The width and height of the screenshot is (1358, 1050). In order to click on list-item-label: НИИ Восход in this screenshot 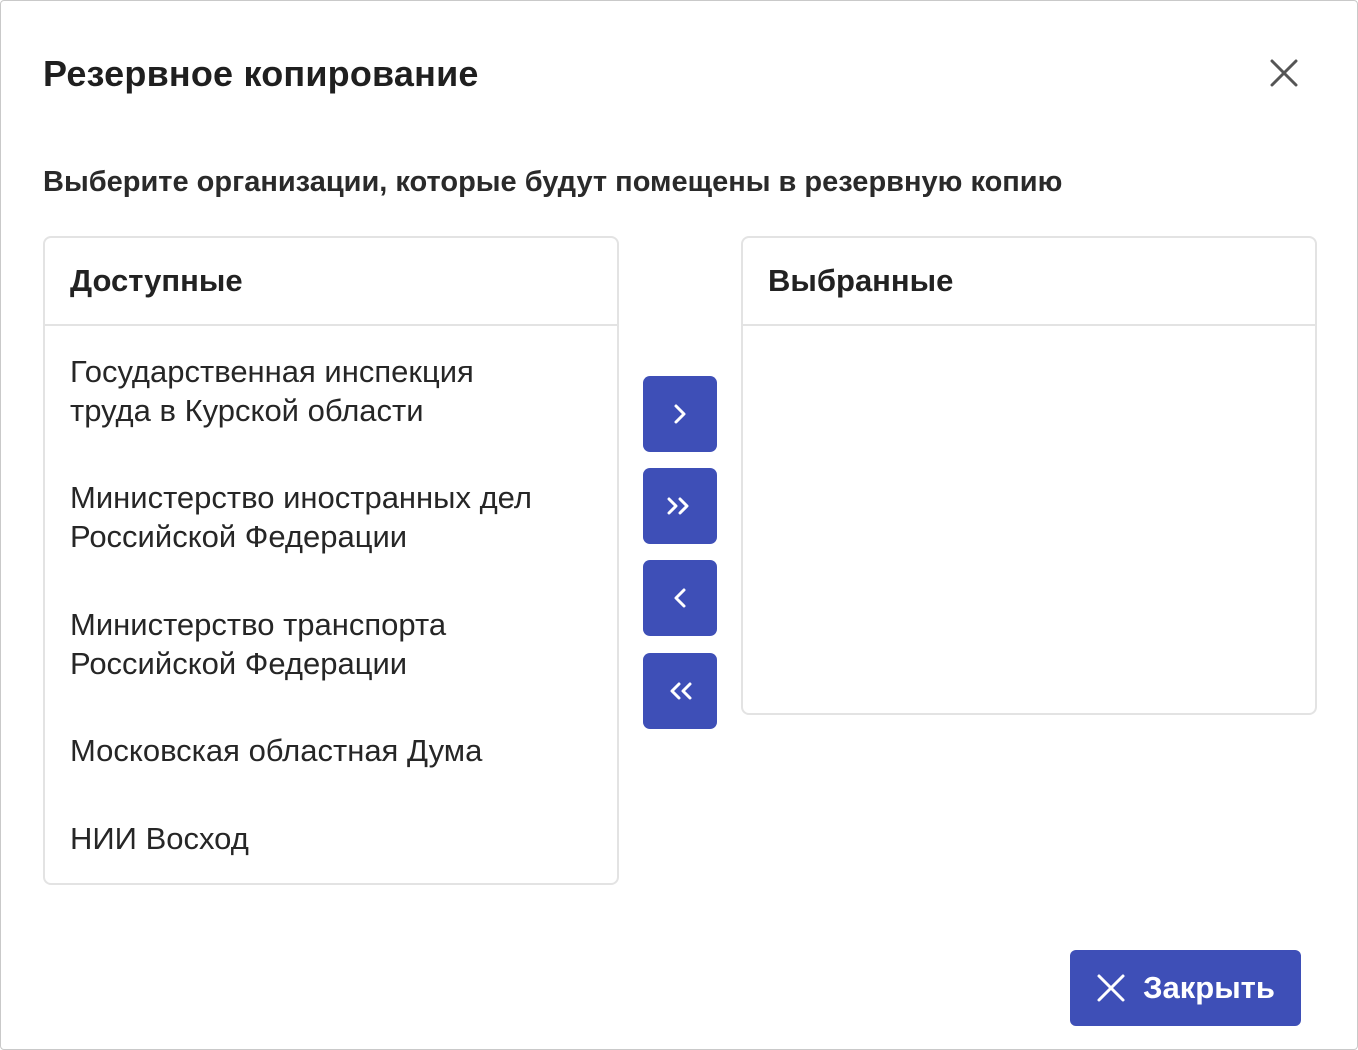, I will do `click(159, 838)`.